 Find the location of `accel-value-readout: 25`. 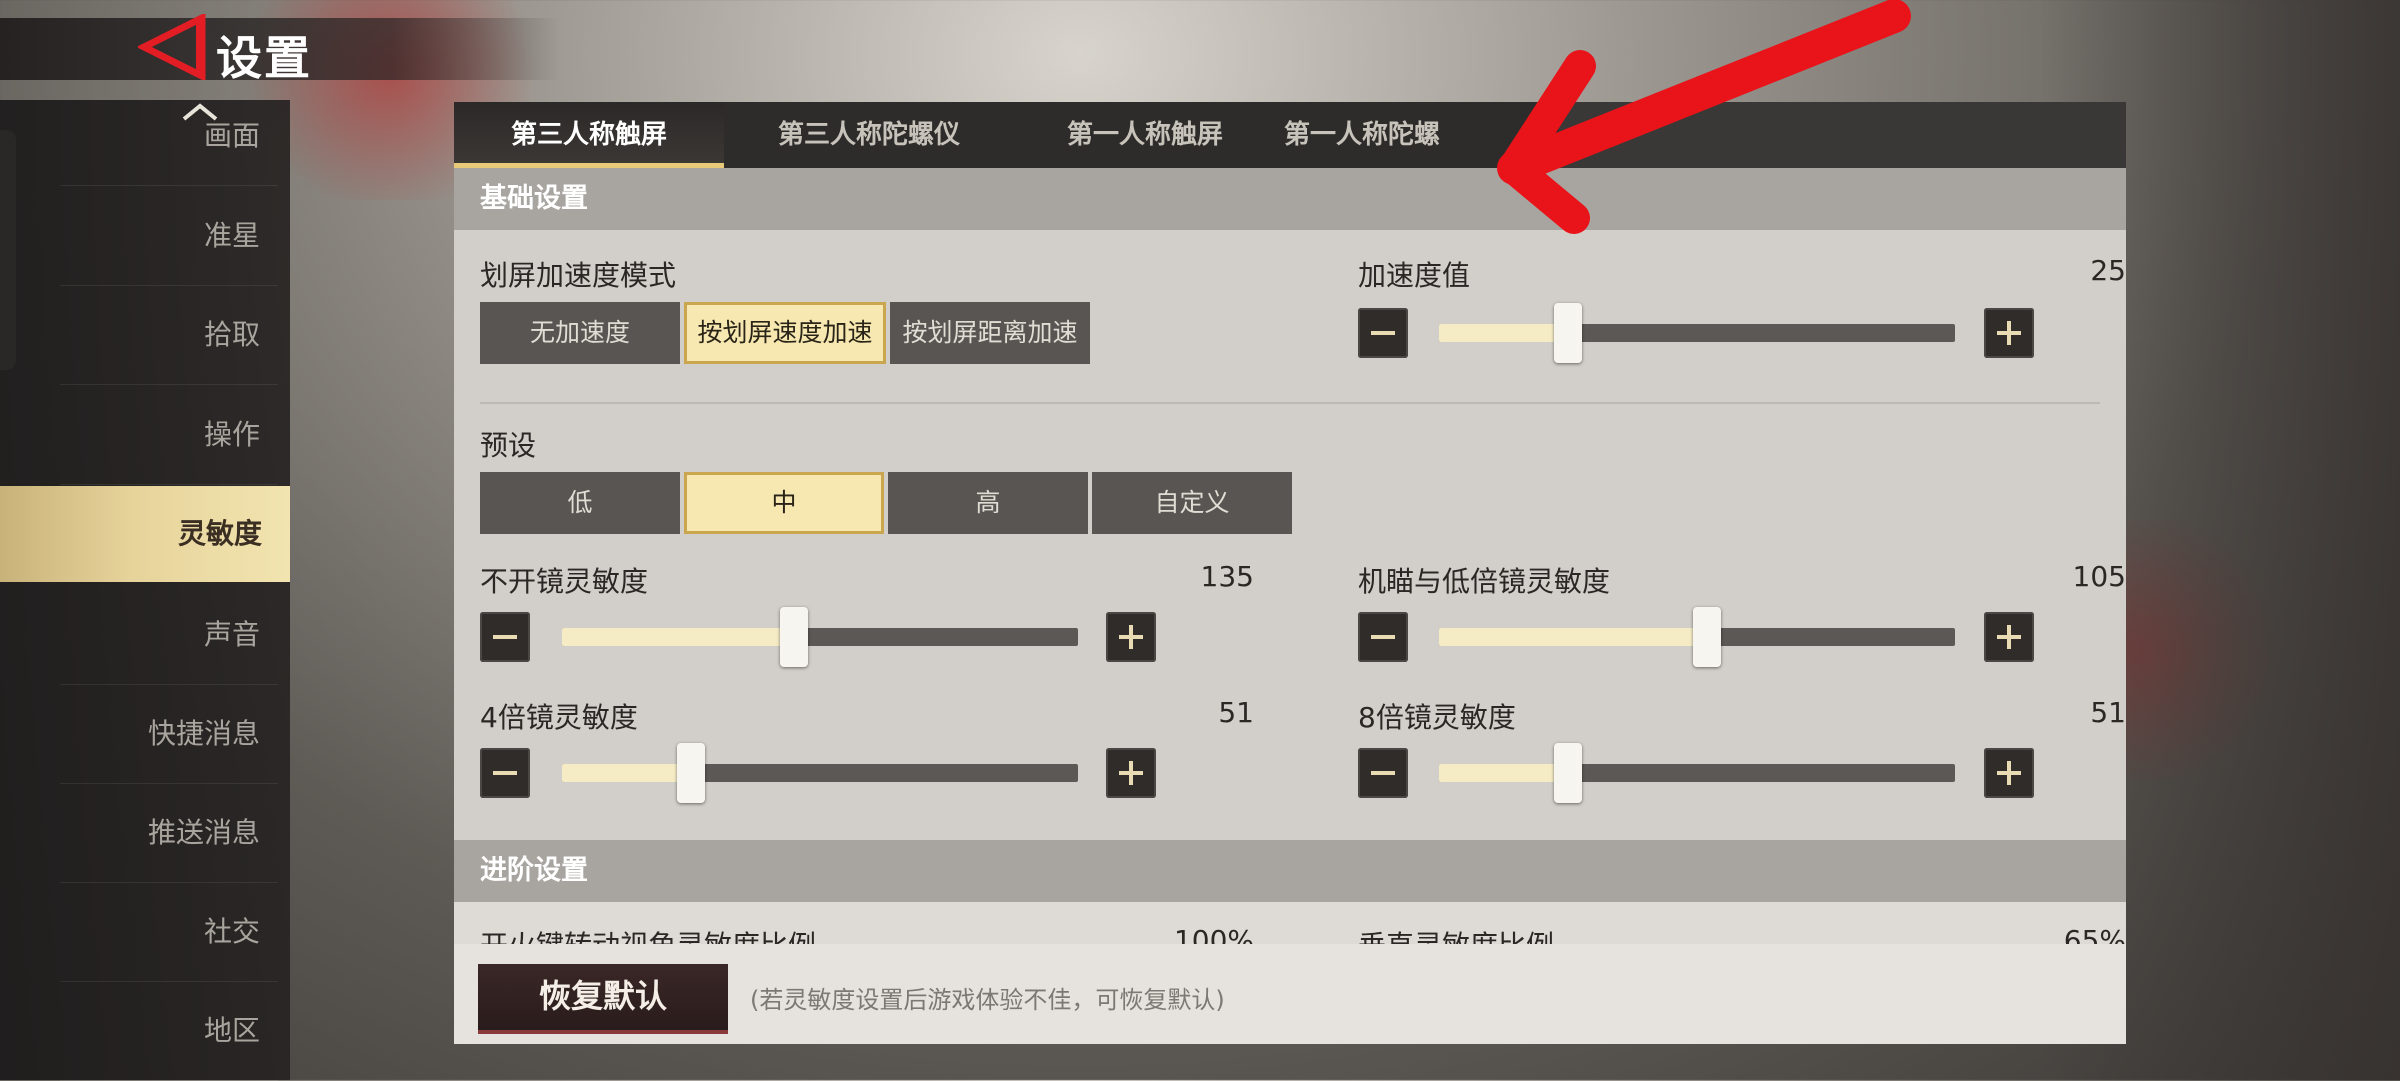

accel-value-readout: 25 is located at coordinates (2108, 270).